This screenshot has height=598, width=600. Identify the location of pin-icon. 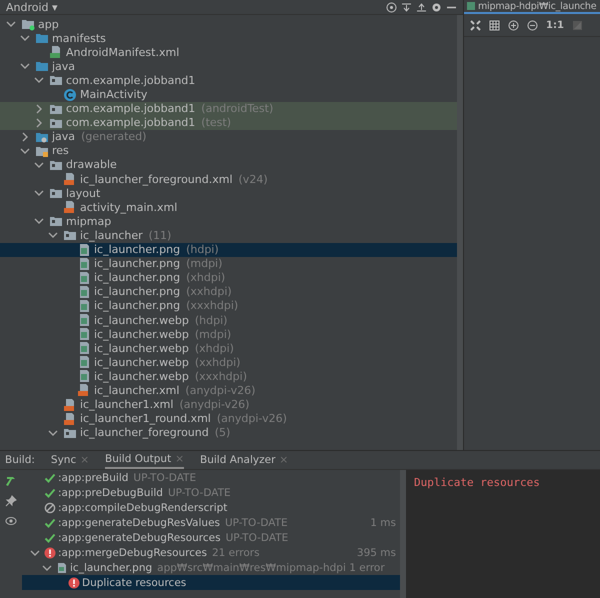
(11, 501).